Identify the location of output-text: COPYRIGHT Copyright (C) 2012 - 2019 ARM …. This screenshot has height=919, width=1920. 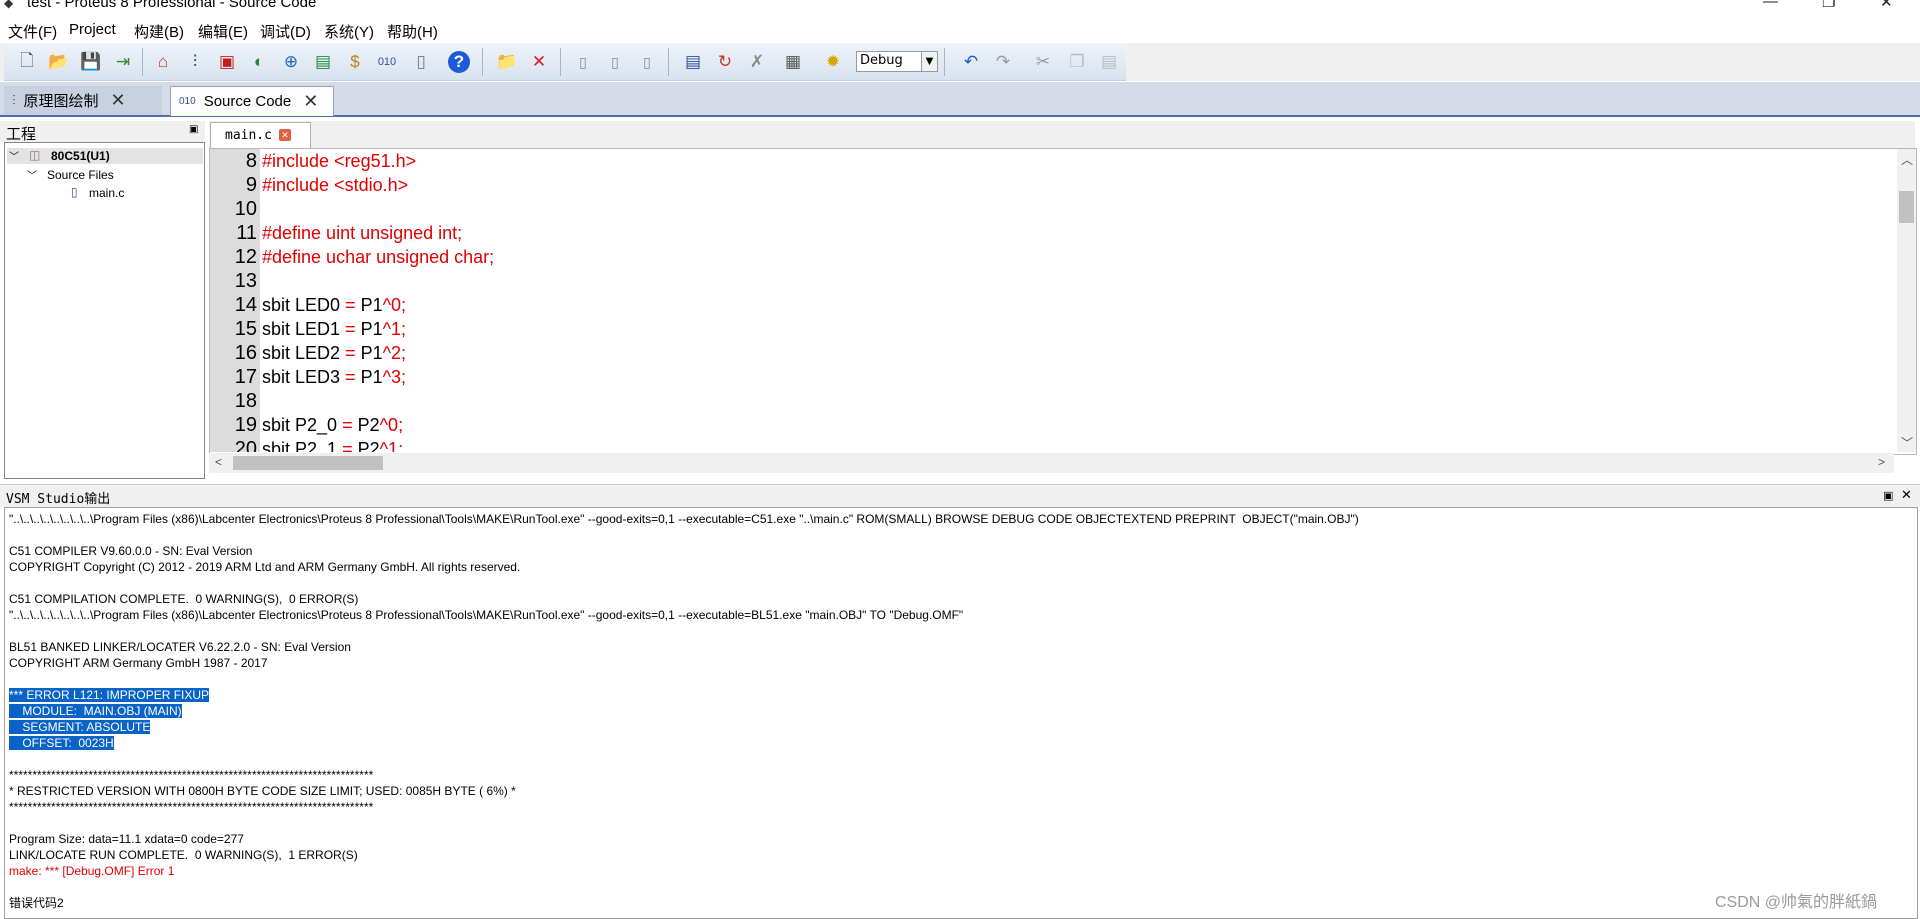
(265, 567).